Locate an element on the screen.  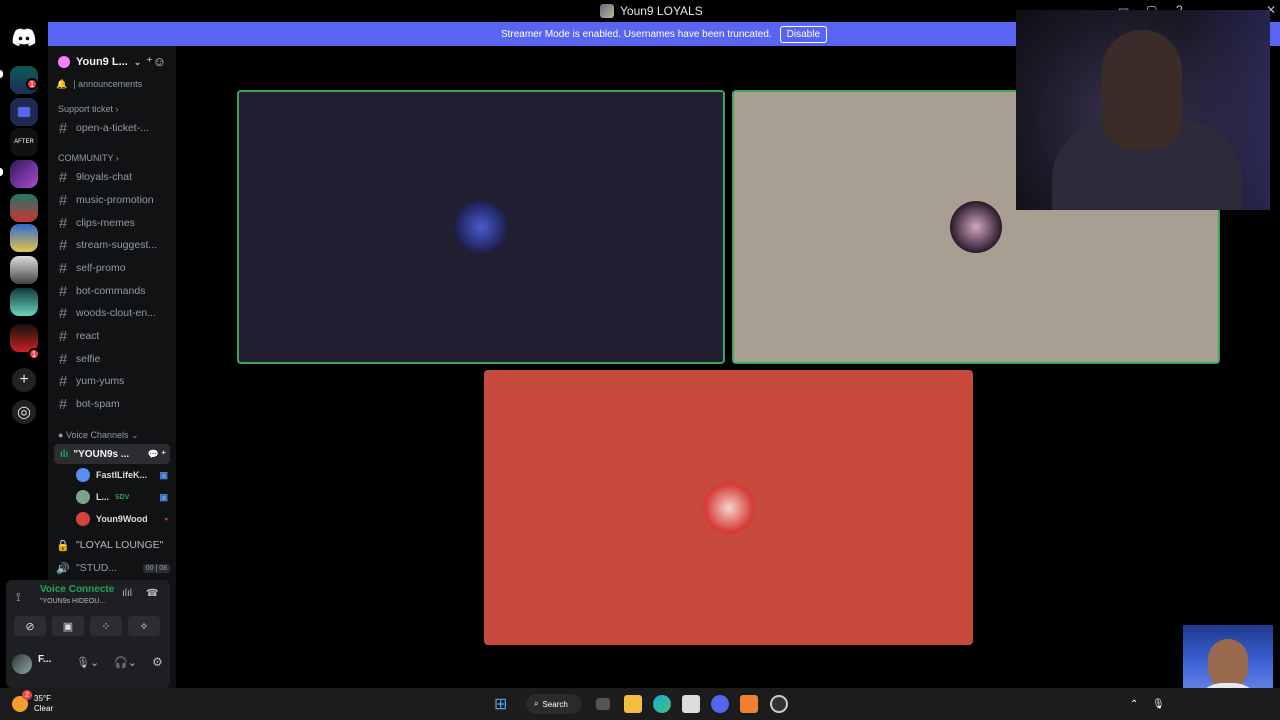
channel-item: # clips-memes is located at coordinates (113, 223).